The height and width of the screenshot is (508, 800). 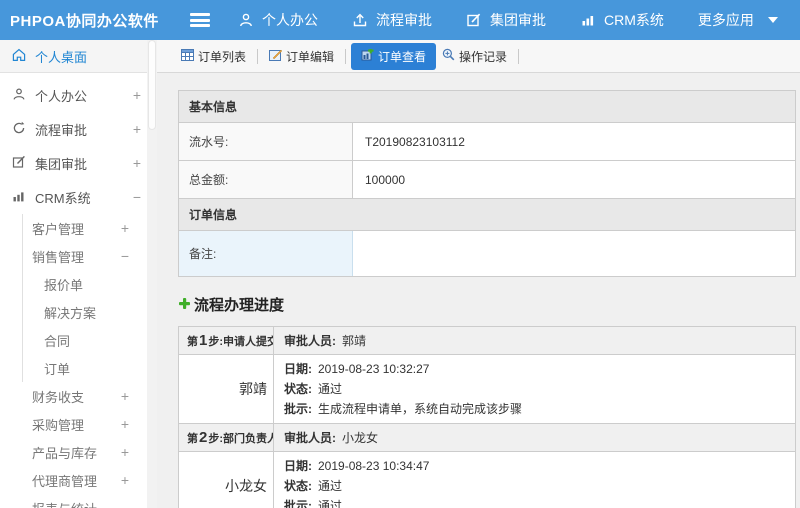 What do you see at coordinates (420, 409) in the screenshot?
I see `comment-value: 生成流程申请单，系统自动完成该步骤` at bounding box center [420, 409].